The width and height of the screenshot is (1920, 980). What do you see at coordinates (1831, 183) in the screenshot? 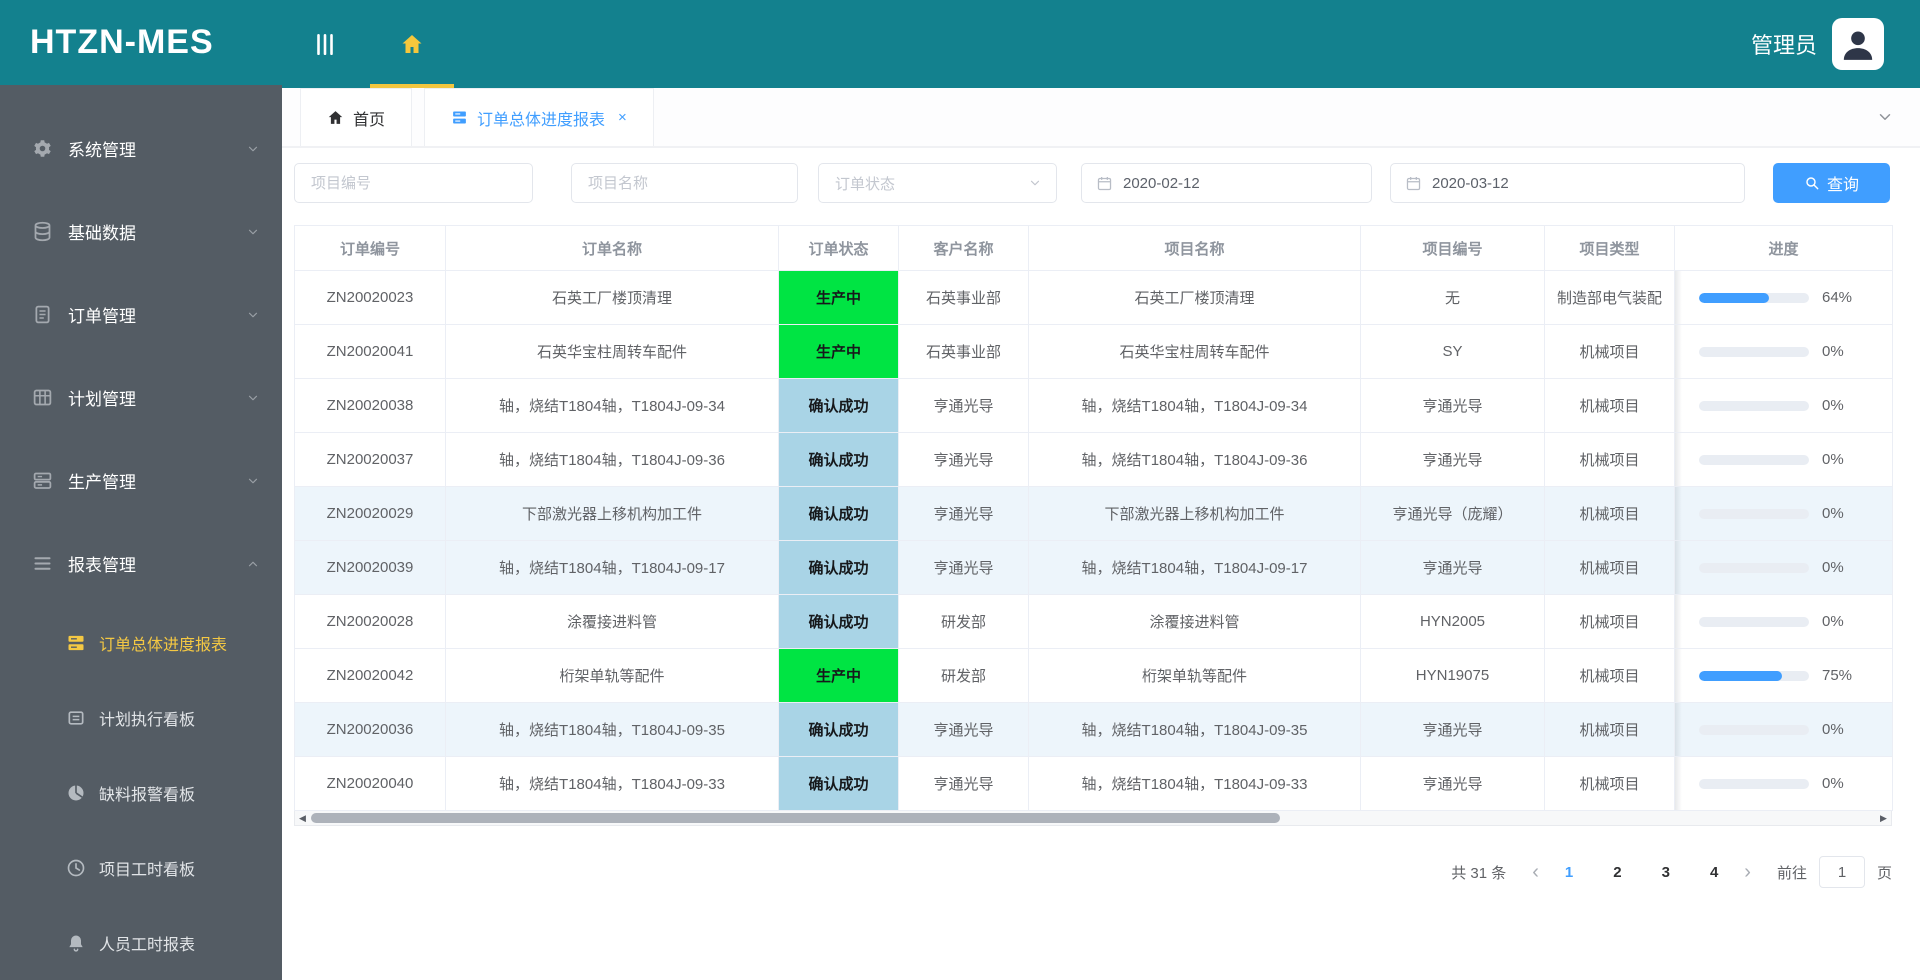
I see `search-button: 查询` at bounding box center [1831, 183].